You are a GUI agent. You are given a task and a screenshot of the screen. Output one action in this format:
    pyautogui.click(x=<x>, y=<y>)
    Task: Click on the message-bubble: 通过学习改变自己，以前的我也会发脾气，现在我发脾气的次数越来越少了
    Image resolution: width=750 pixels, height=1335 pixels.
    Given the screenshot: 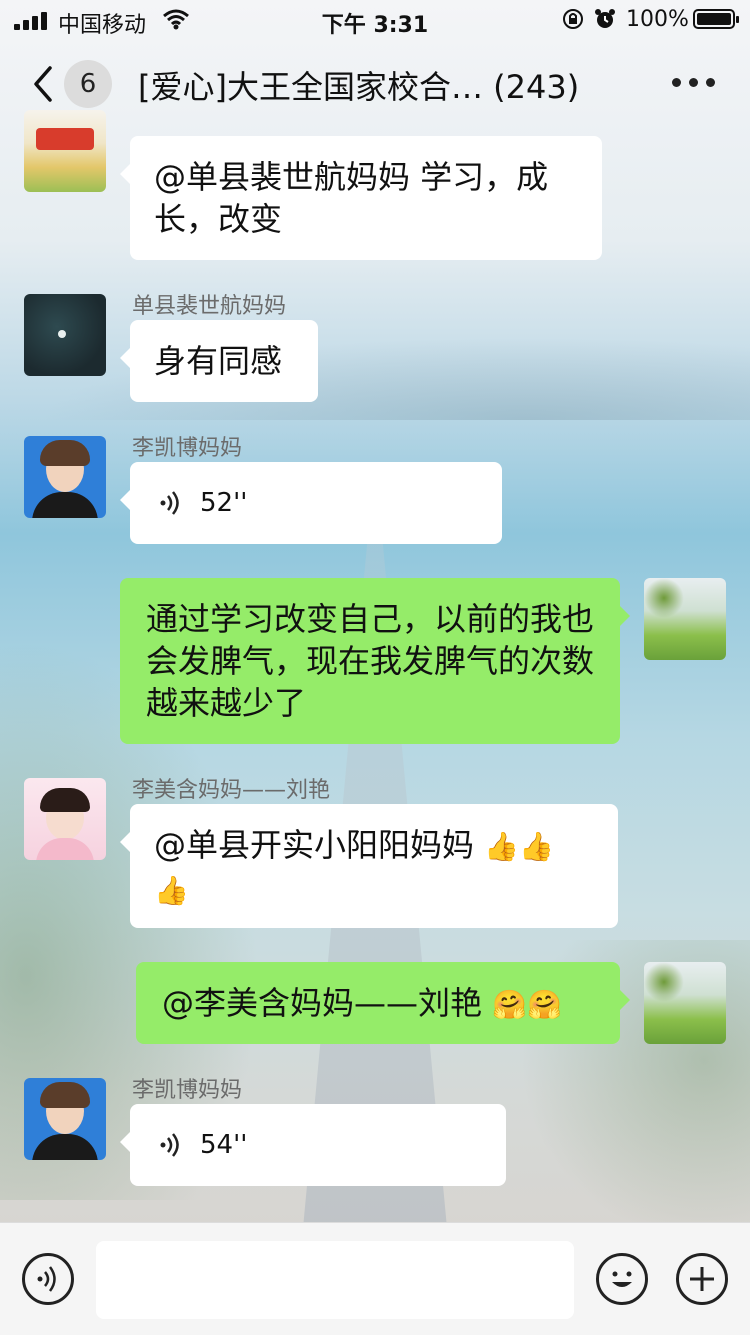 What is the action you would take?
    pyautogui.click(x=375, y=661)
    